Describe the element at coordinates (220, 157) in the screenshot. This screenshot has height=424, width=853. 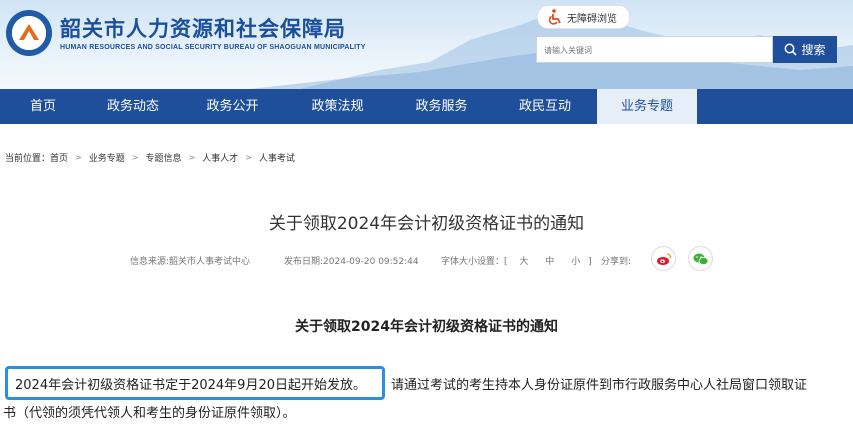
I see `breadcrumb-item-talent: 人事人才` at that location.